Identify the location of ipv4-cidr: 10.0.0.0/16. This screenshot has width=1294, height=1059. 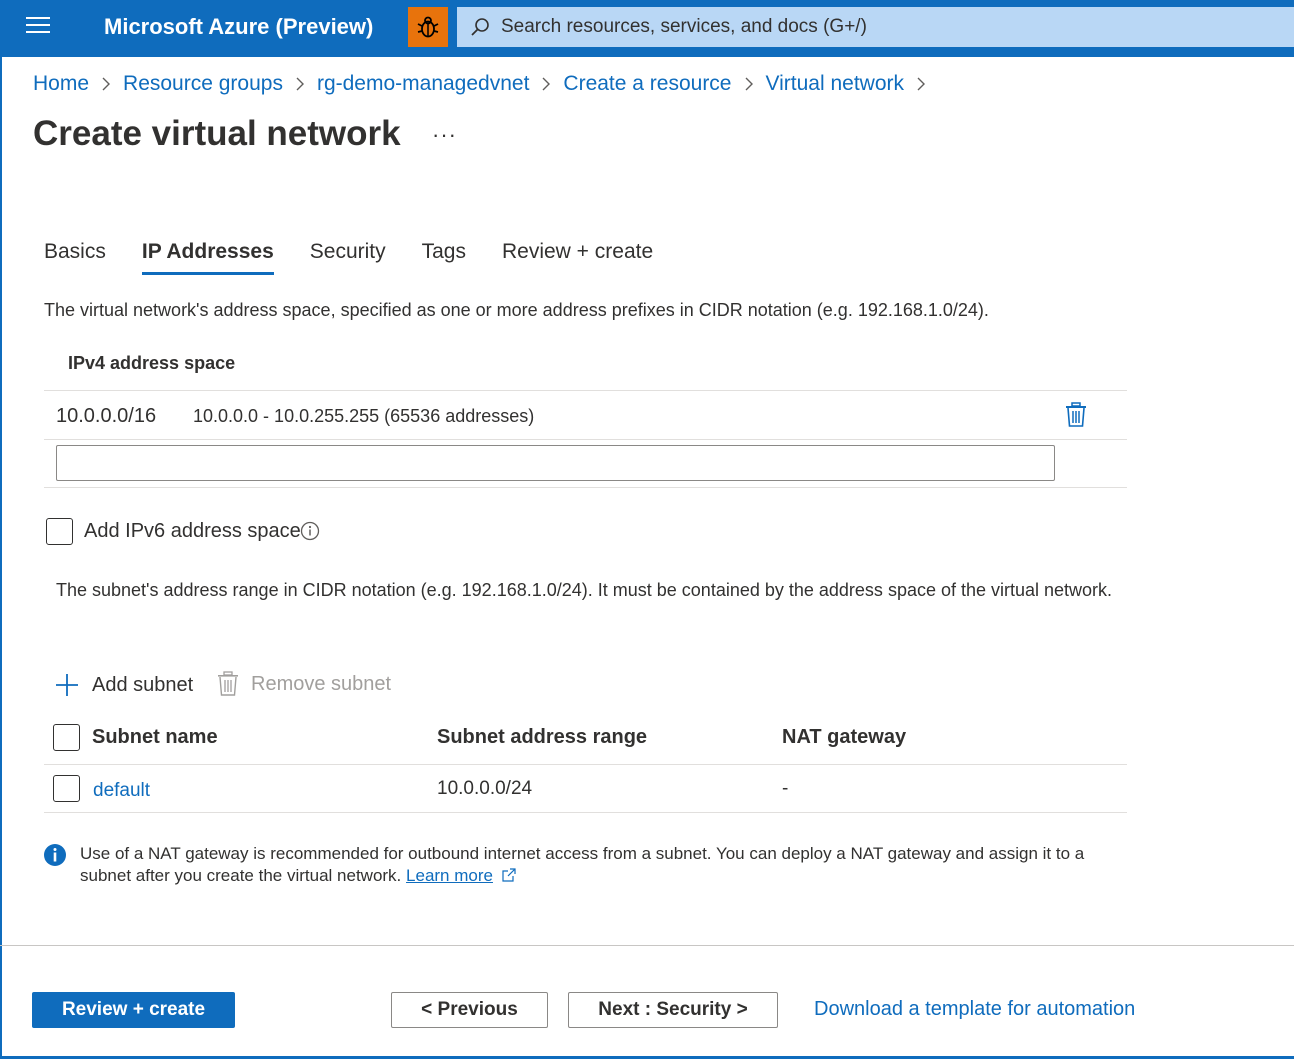
(106, 416).